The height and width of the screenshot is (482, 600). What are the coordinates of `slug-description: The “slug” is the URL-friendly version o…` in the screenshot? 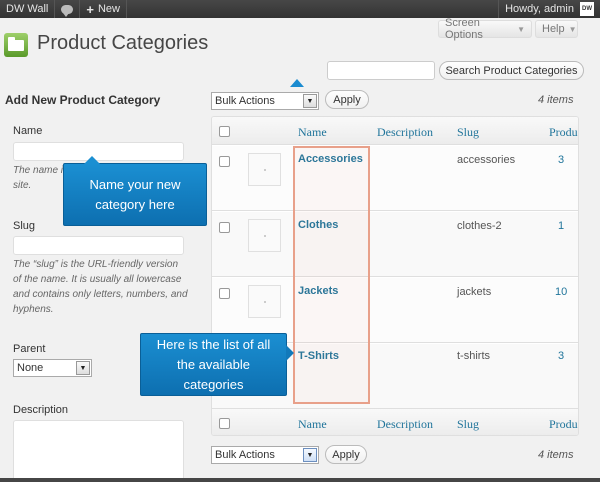 It's located at (100, 287).